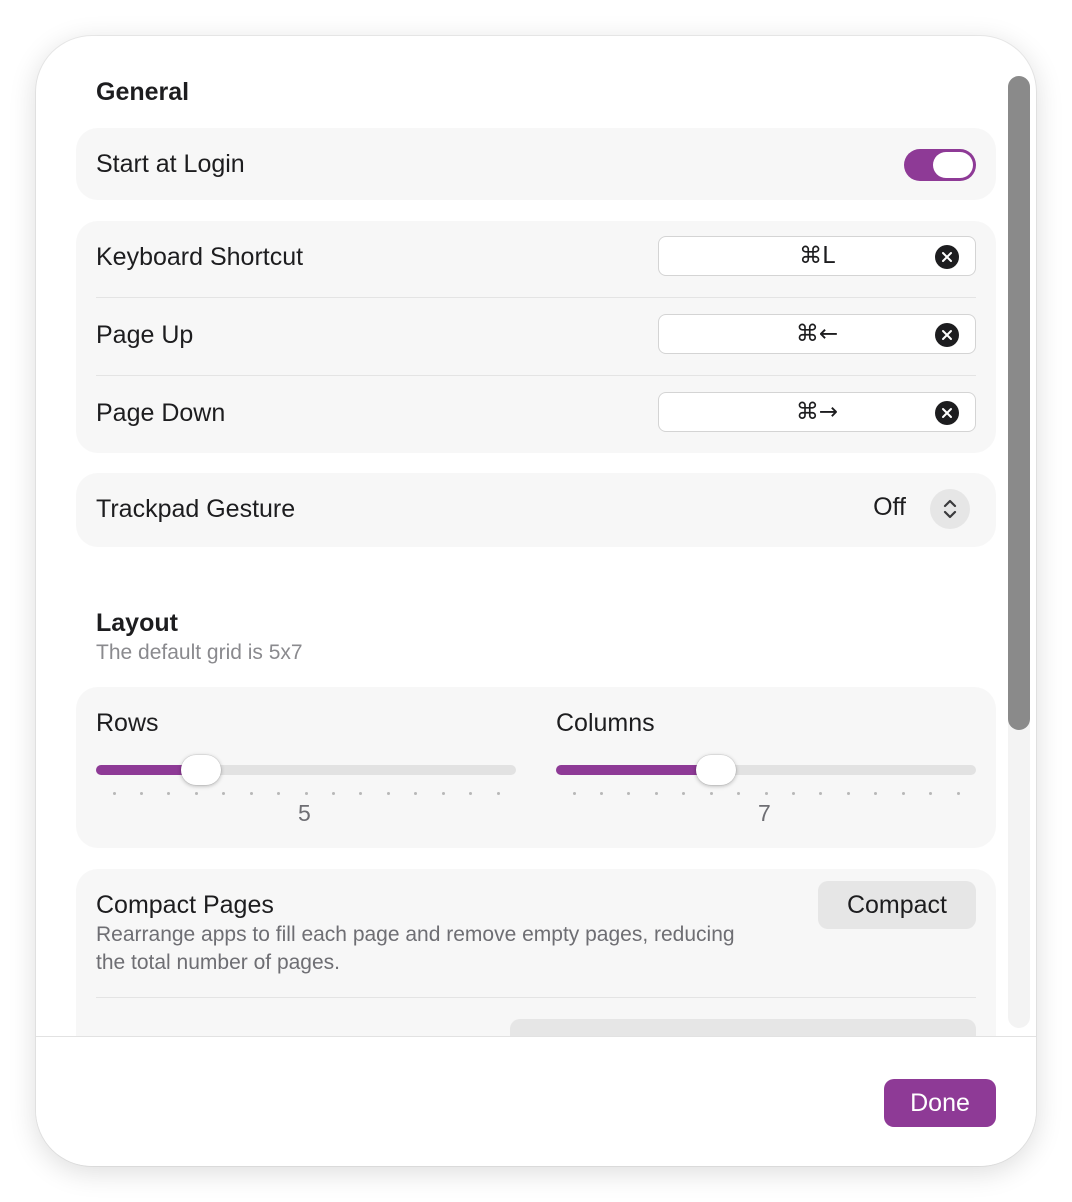 This screenshot has width=1072, height=1202. I want to click on page-up-recorder: ⌘←, so click(817, 334).